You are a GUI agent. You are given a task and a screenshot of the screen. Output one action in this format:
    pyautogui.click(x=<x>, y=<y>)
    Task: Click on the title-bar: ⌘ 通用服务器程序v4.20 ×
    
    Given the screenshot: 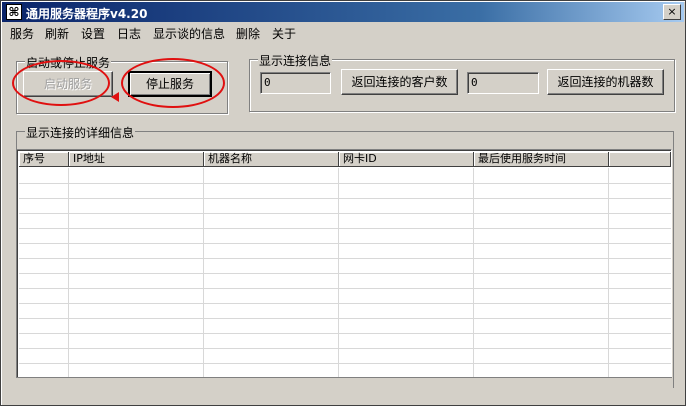 What is the action you would take?
    pyautogui.click(x=343, y=12)
    